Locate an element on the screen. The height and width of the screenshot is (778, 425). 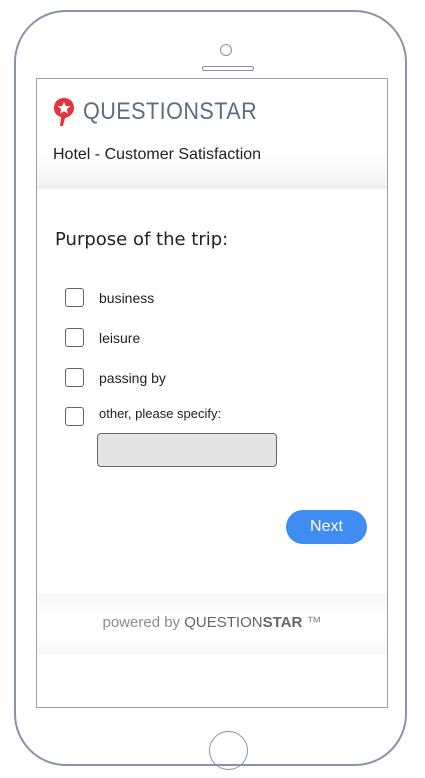
survey-footer: powered by QUESTIONSTAR ™ is located at coordinates (212, 624).